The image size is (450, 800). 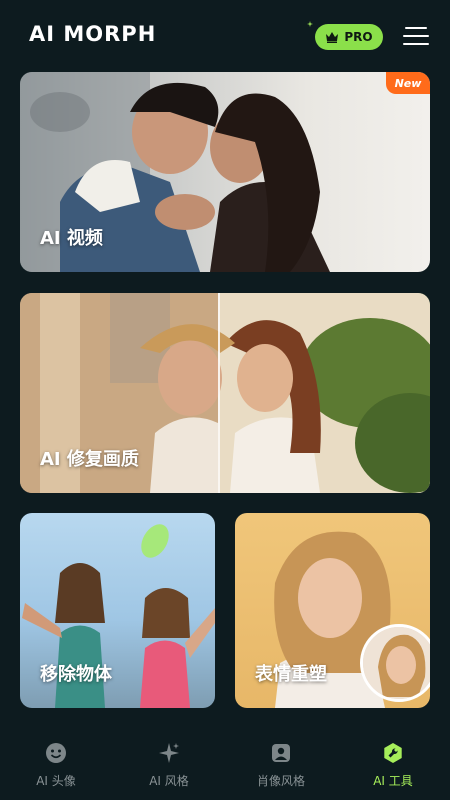 I want to click on header: AI MORPH PRO, so click(x=225, y=36).